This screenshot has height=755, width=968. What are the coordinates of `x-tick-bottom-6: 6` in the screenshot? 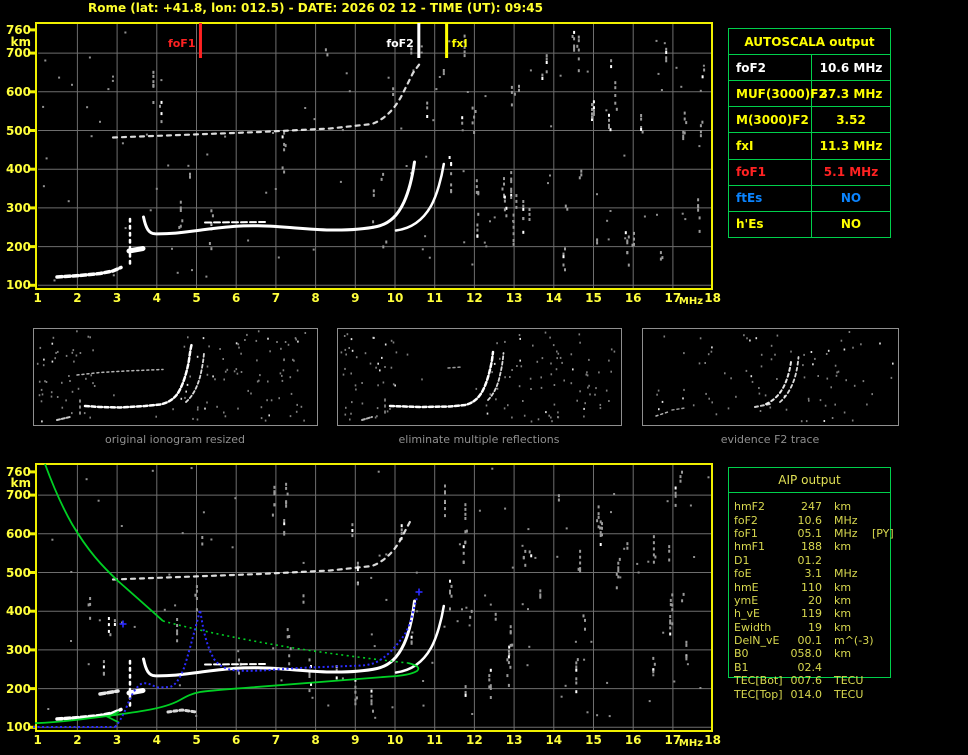 It's located at (236, 740).